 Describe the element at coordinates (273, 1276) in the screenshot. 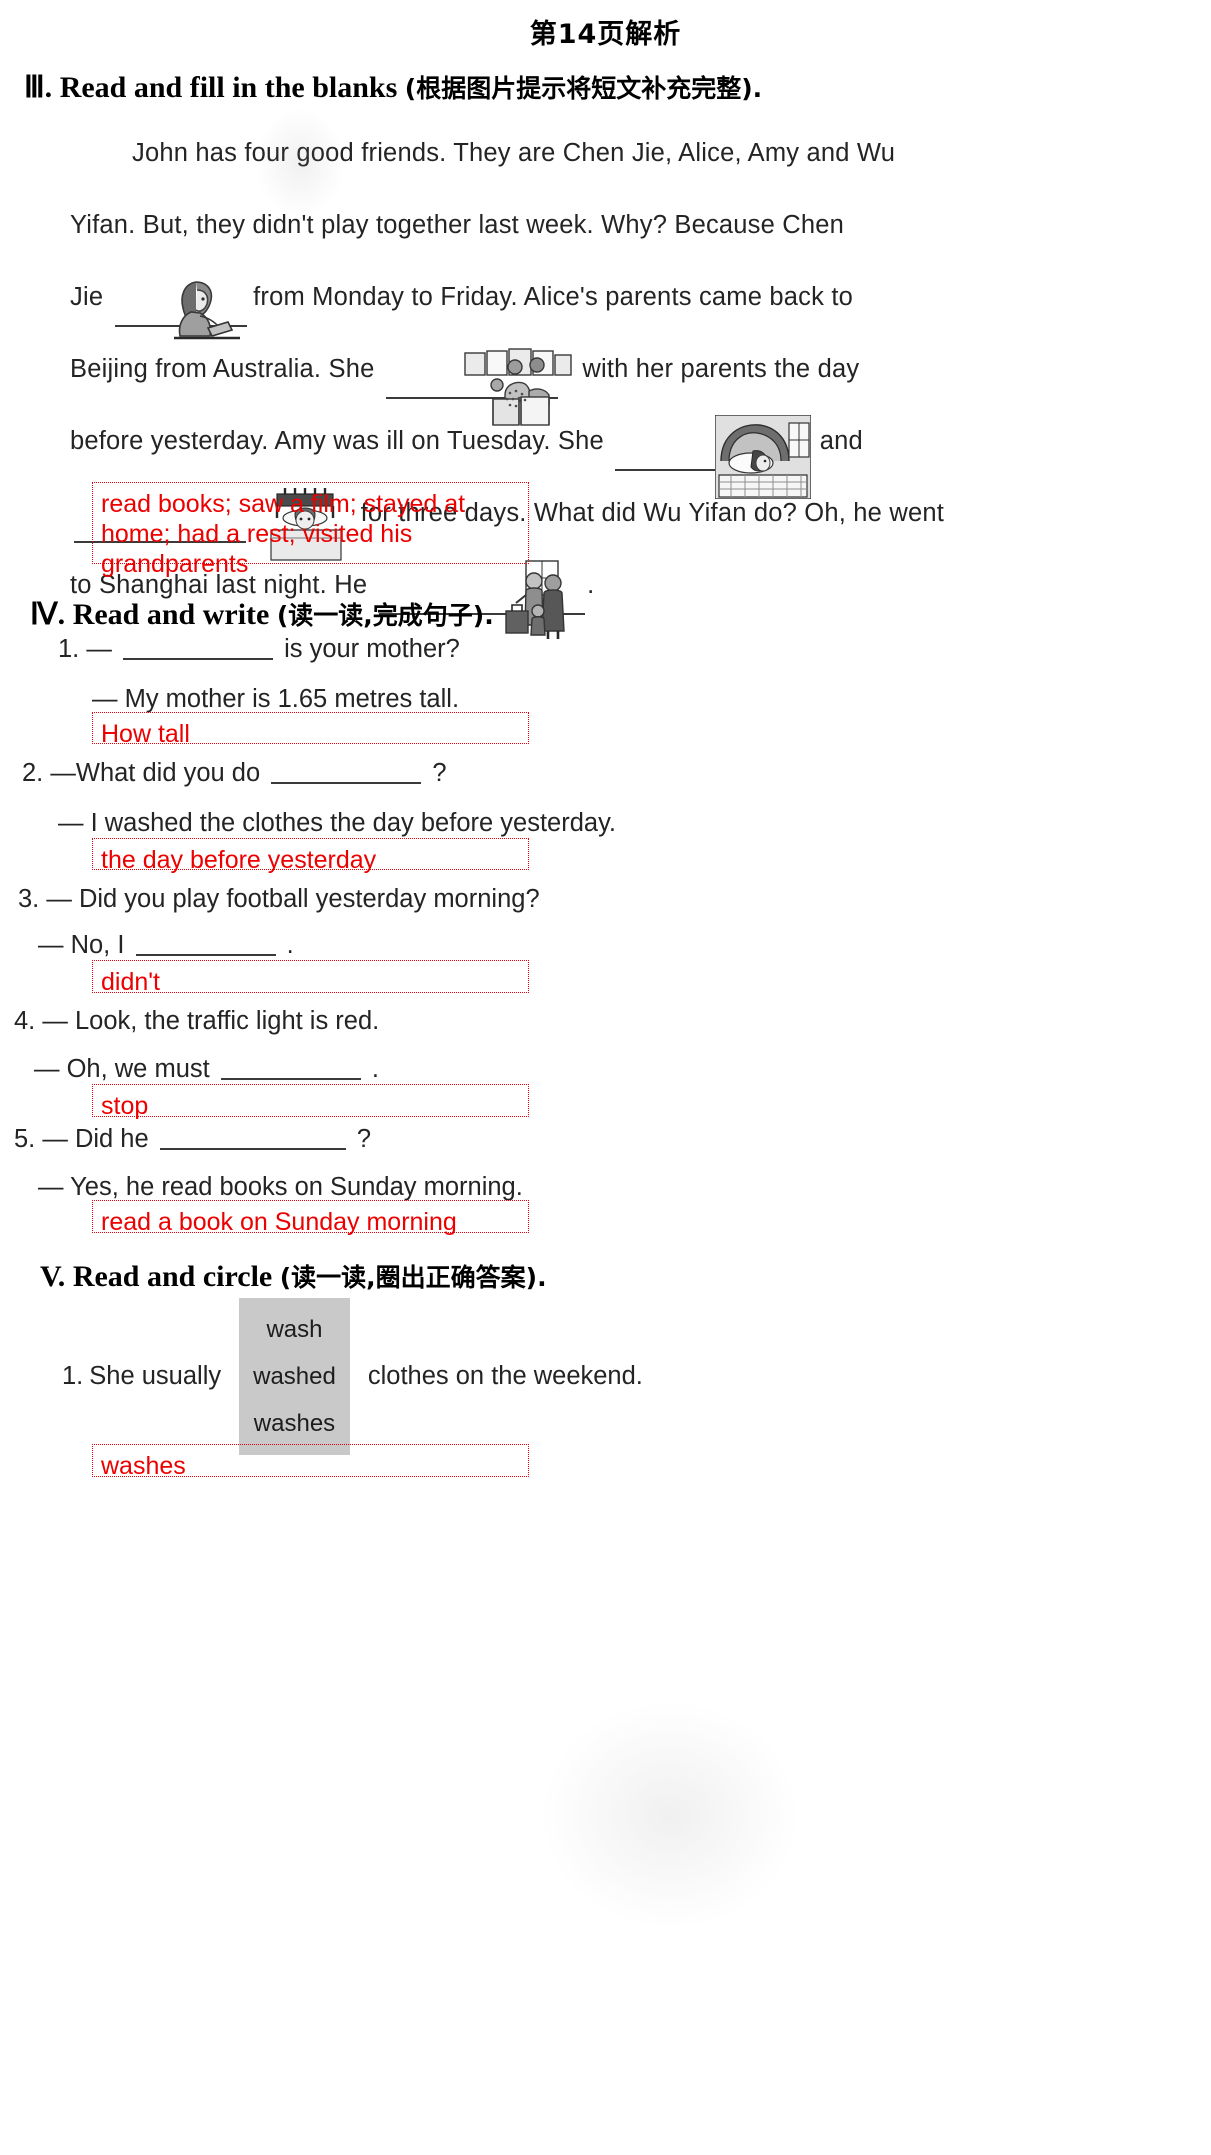

I see `section-5-heading: V. Read and circle (读一读,圈出正确答案).` at that location.